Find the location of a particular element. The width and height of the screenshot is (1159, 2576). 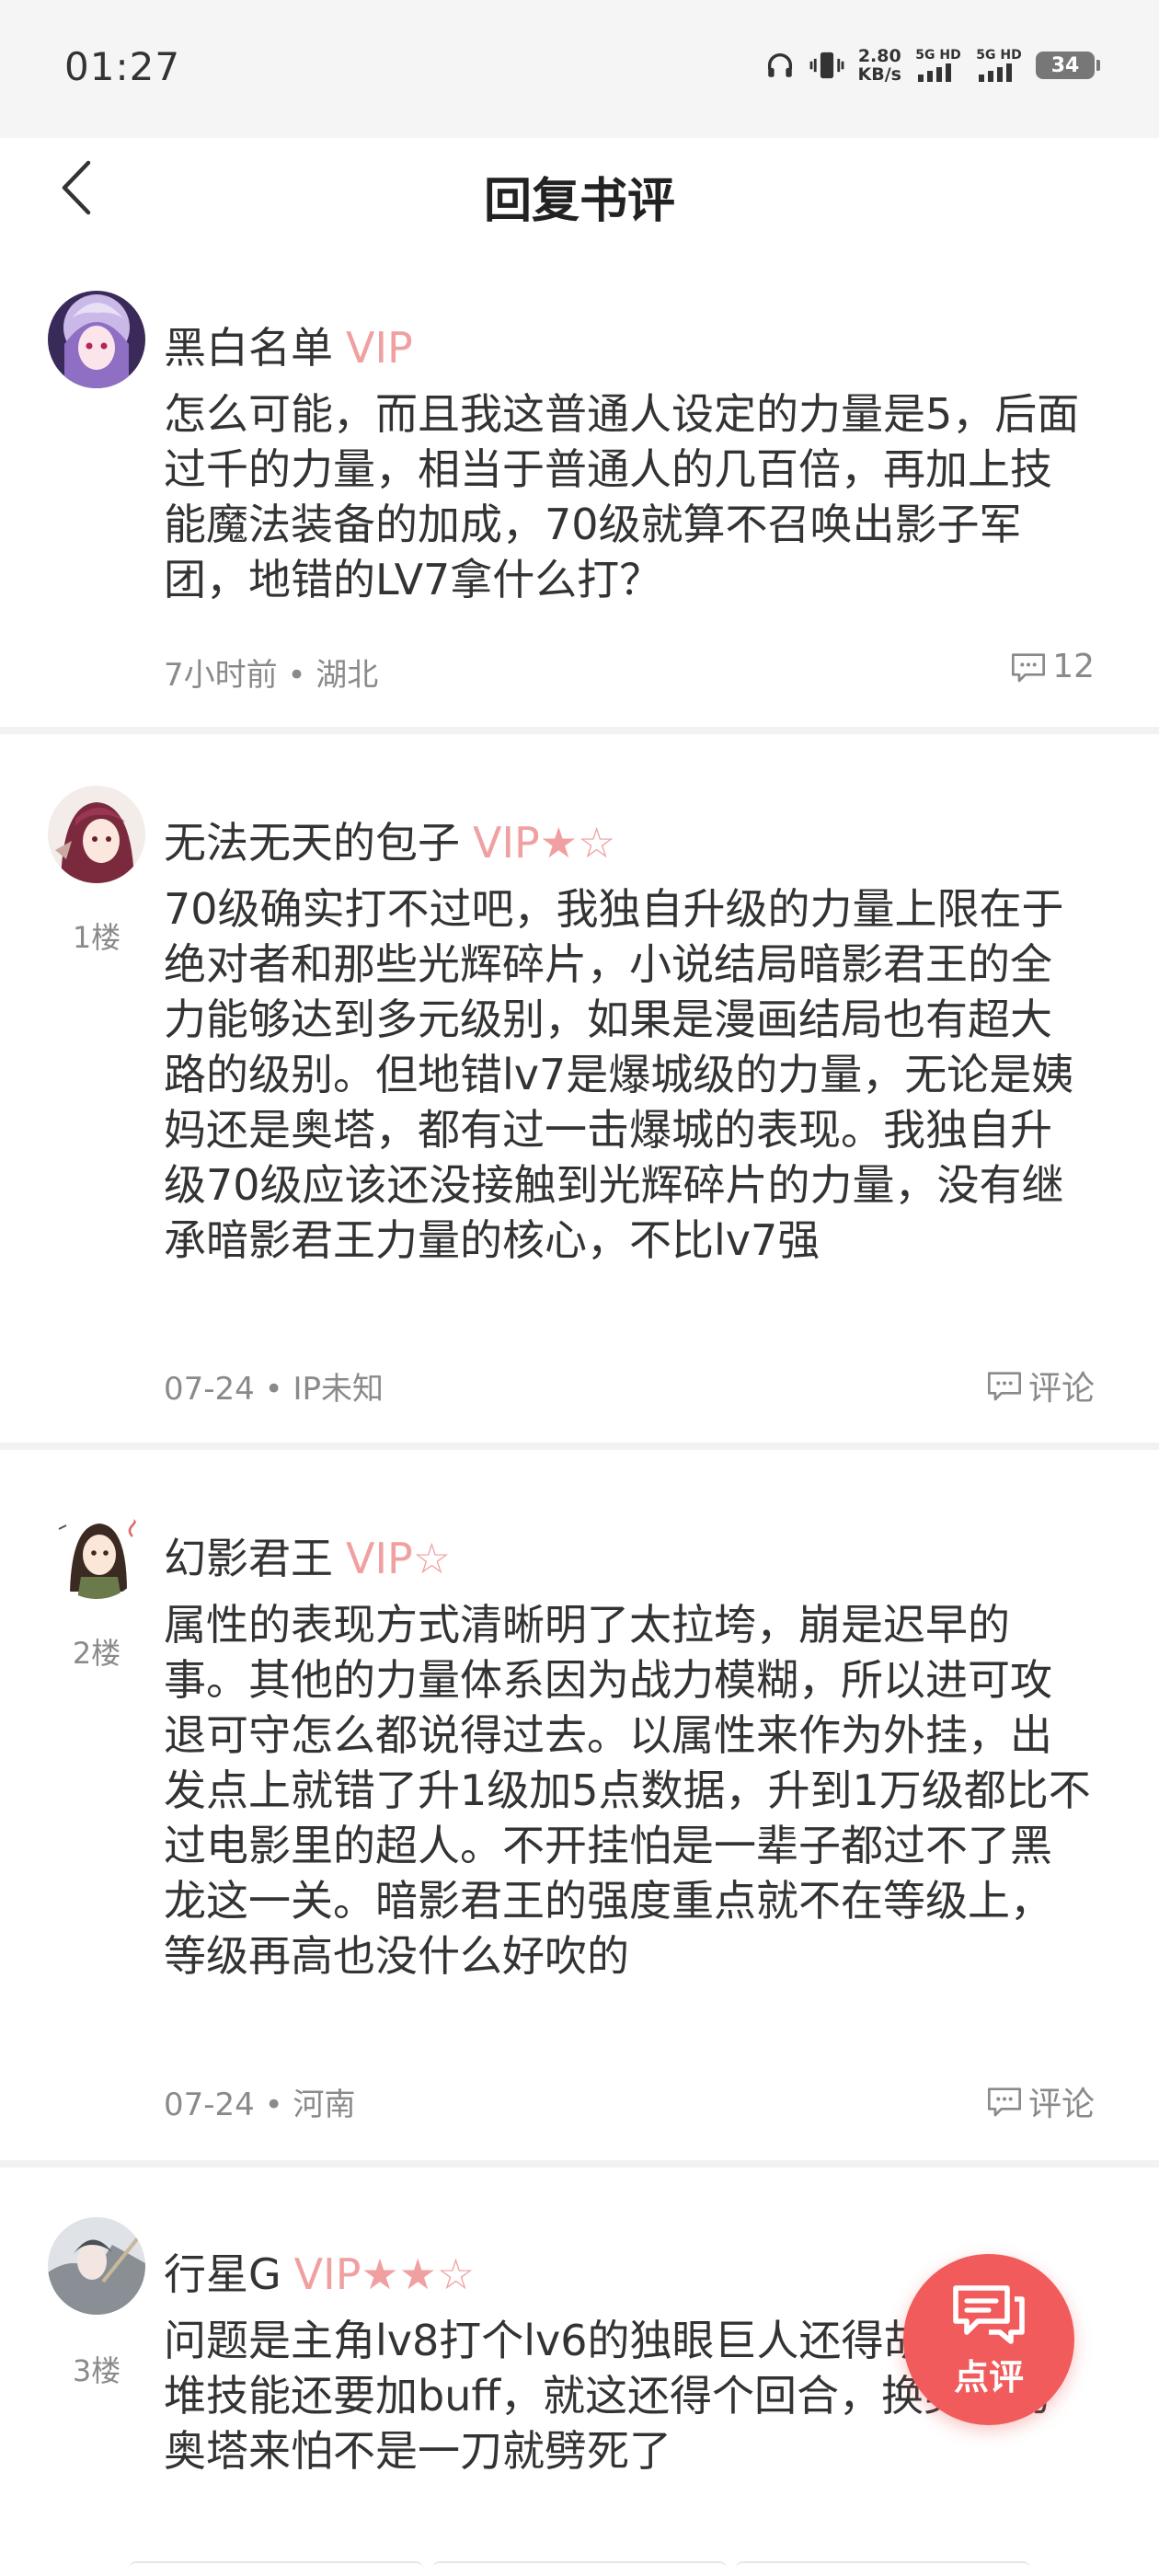

username-text: 幻影君王 is located at coordinates (248, 1558).